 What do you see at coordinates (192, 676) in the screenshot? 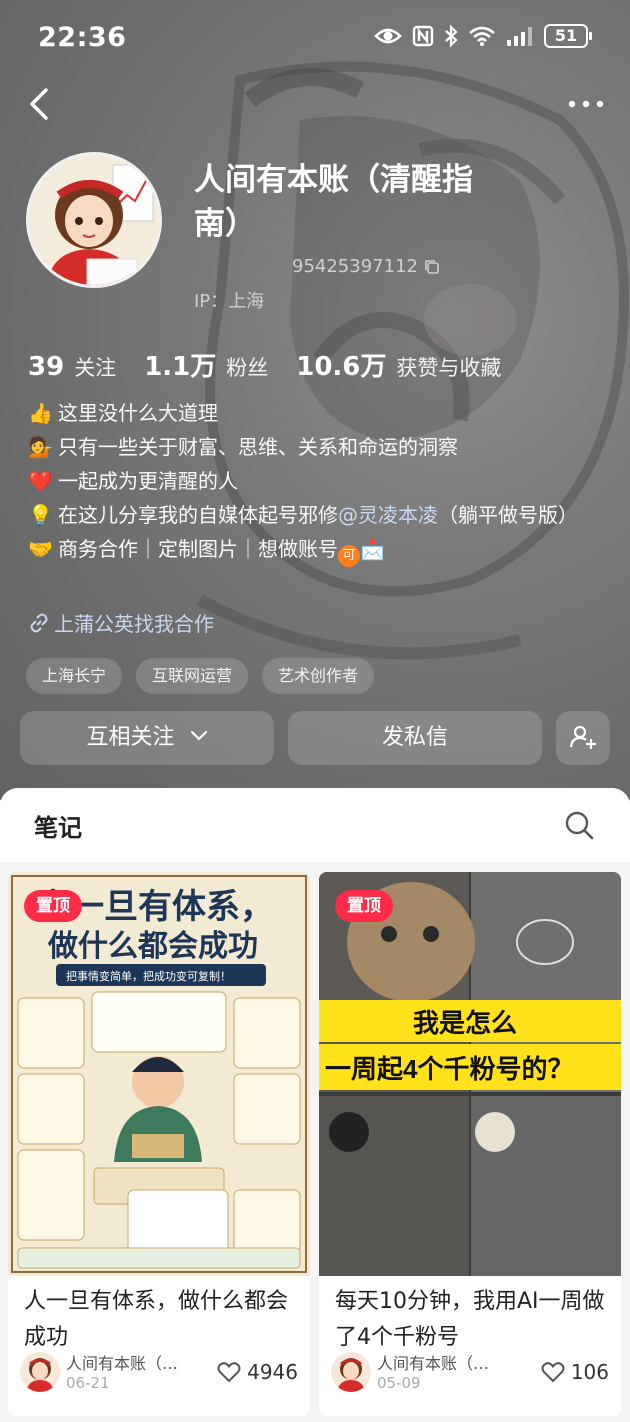
I see `tag-industry: 互联网运营` at bounding box center [192, 676].